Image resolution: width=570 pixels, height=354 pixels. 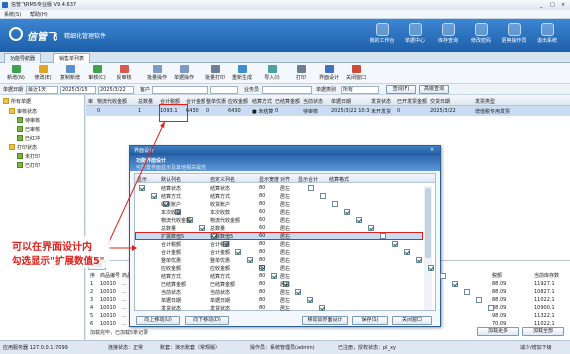 I want to click on arrow-to-cell, so click(x=136, y=182).